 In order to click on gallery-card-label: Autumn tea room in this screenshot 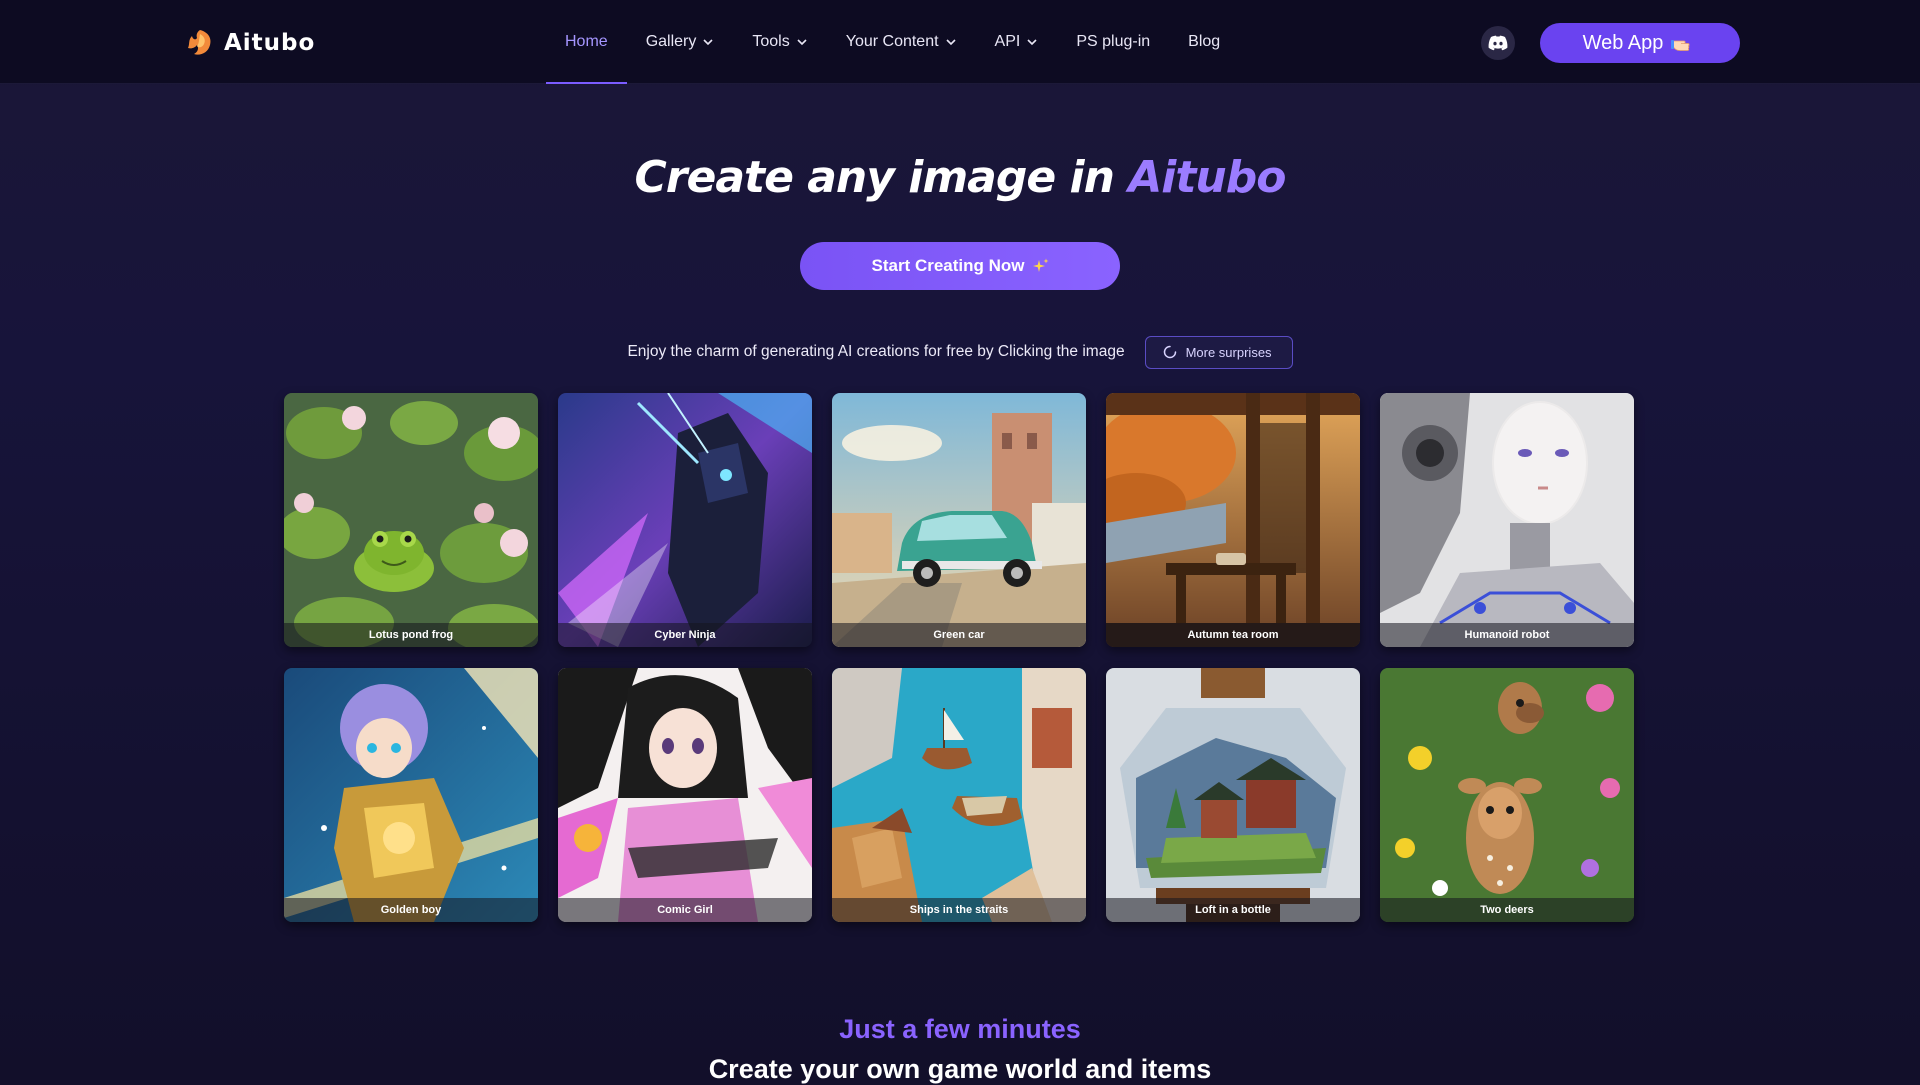, I will do `click(1233, 635)`.